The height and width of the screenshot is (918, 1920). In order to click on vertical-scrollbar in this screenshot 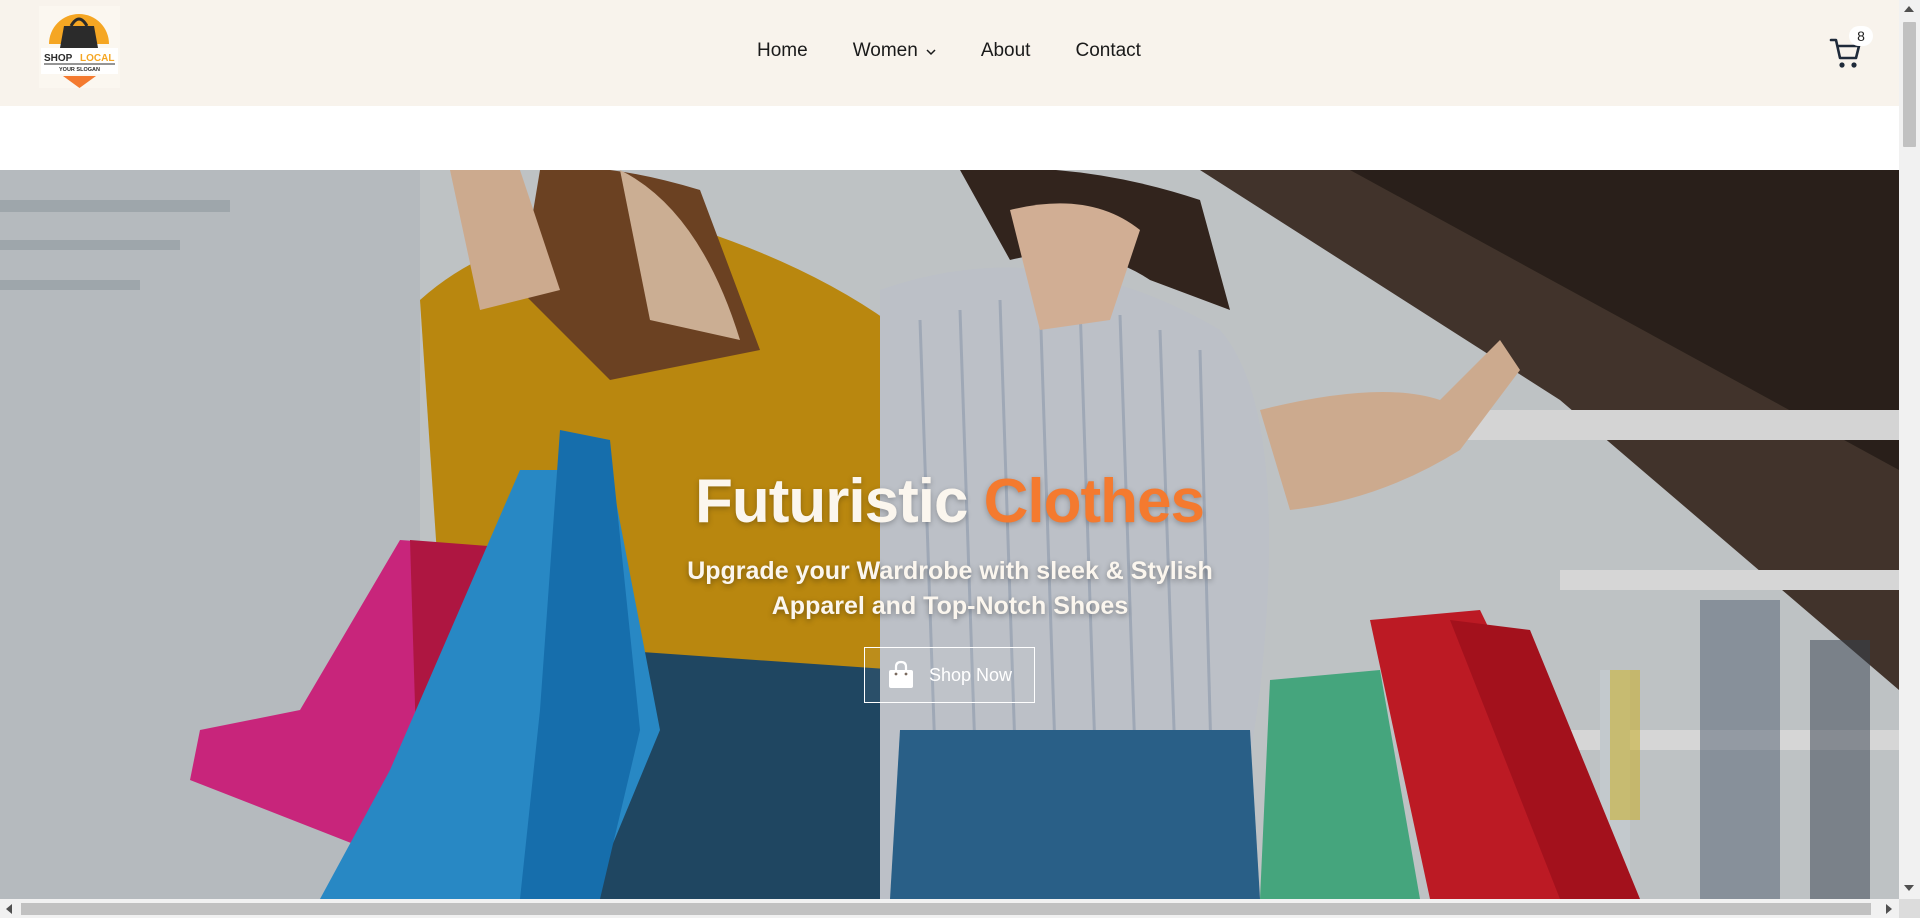, I will do `click(1909, 449)`.